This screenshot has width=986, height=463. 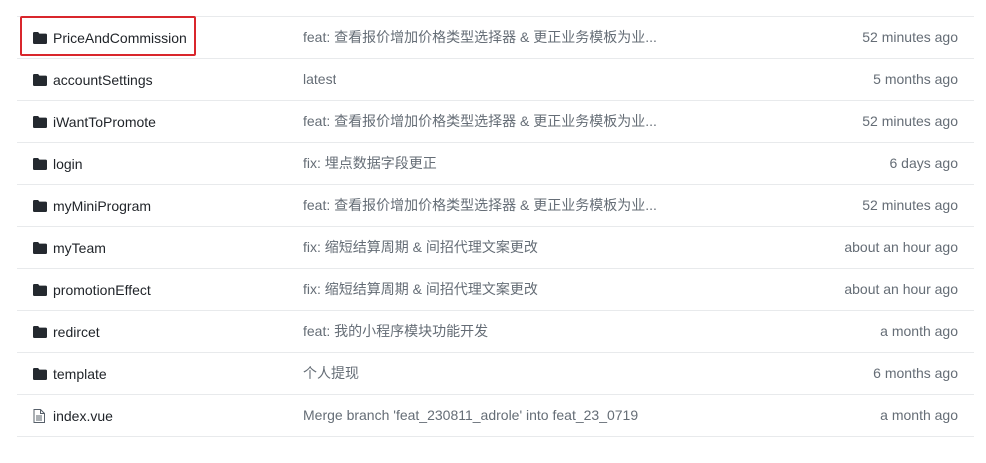 What do you see at coordinates (495, 80) in the screenshot?
I see `folder-row: accountSettings latest 5 months ago` at bounding box center [495, 80].